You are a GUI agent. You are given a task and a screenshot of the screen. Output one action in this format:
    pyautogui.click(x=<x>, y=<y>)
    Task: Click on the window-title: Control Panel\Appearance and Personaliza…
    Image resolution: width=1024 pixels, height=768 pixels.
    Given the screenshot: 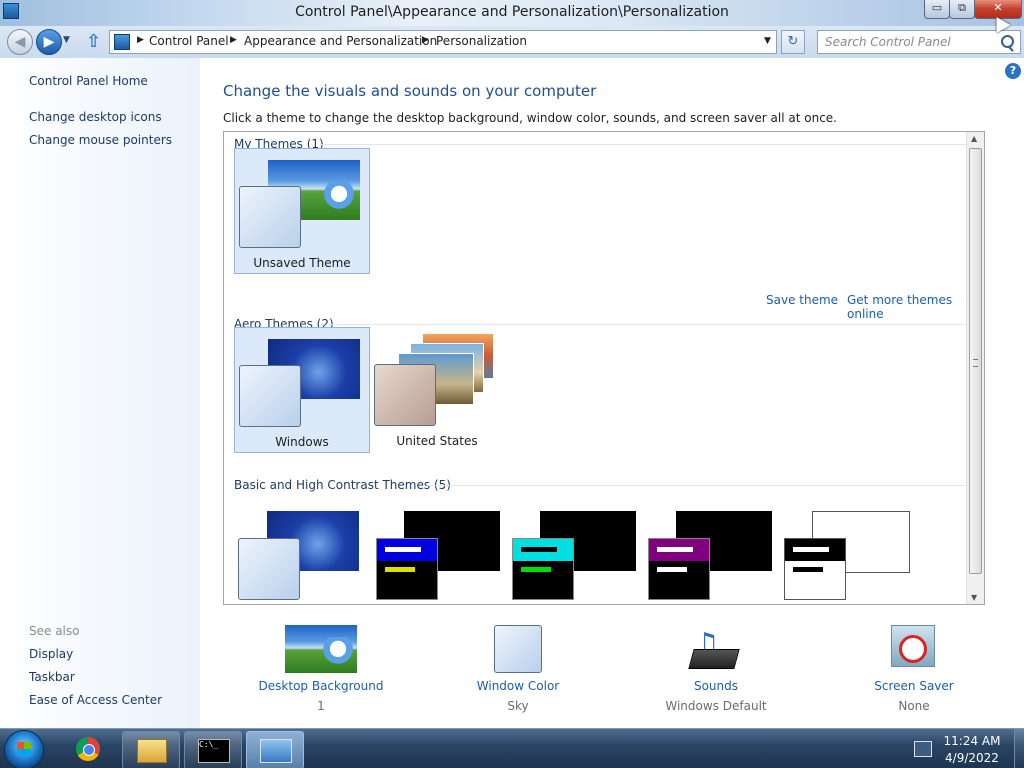 What is the action you would take?
    pyautogui.click(x=512, y=12)
    